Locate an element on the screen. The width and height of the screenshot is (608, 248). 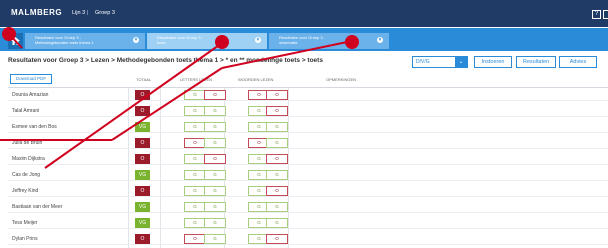
table-row: Maxim Dijkstra O G O G O is located at coordinates (308, 159).